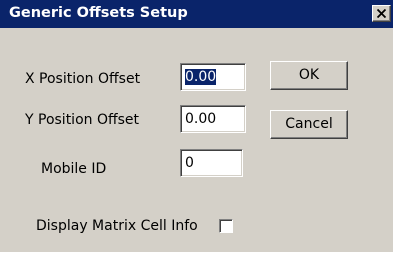 This screenshot has height=263, width=393. I want to click on title-bar: Generic Offsets Setup, so click(196, 14).